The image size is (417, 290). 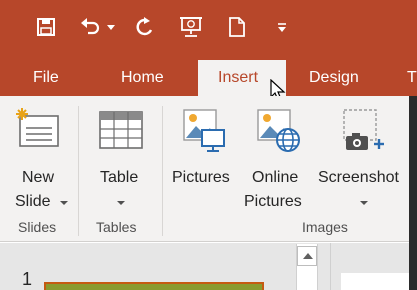 What do you see at coordinates (39, 159) in the screenshot?
I see `new-slide-button: New Slide` at bounding box center [39, 159].